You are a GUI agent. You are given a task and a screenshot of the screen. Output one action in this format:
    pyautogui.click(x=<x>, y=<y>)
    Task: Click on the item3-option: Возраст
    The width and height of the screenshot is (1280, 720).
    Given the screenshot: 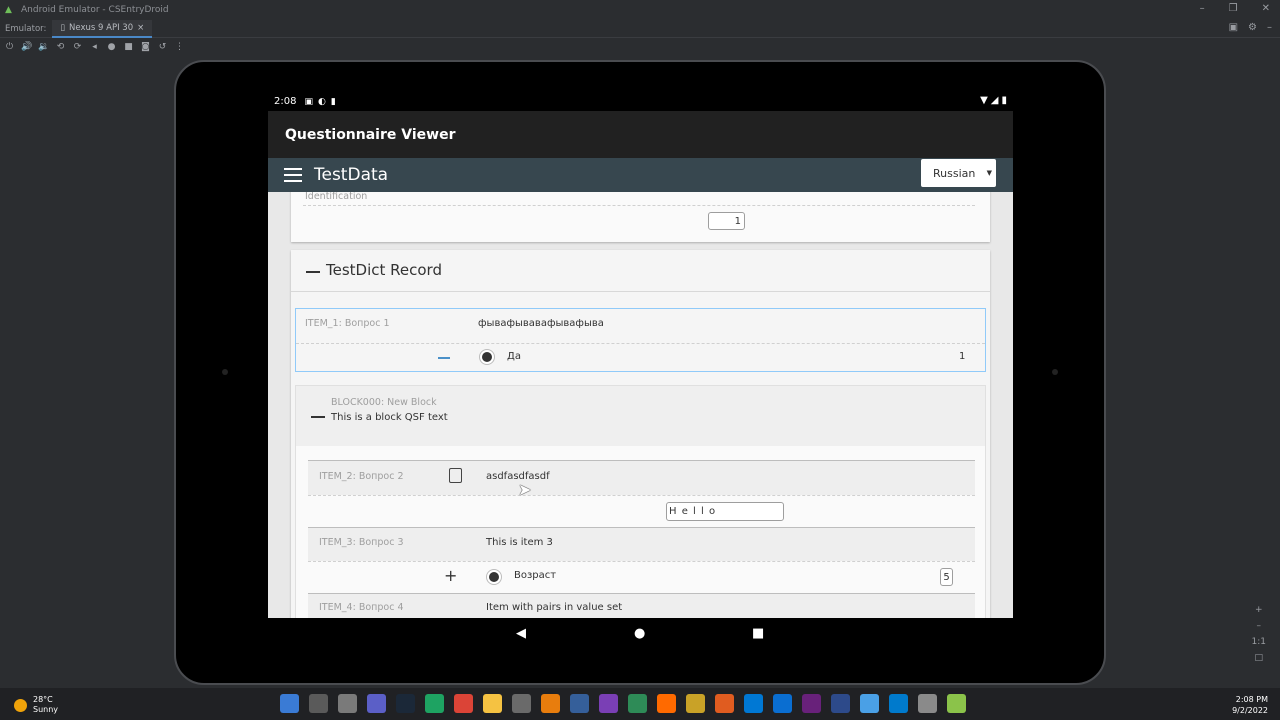 What is the action you would take?
    pyautogui.click(x=535, y=575)
    